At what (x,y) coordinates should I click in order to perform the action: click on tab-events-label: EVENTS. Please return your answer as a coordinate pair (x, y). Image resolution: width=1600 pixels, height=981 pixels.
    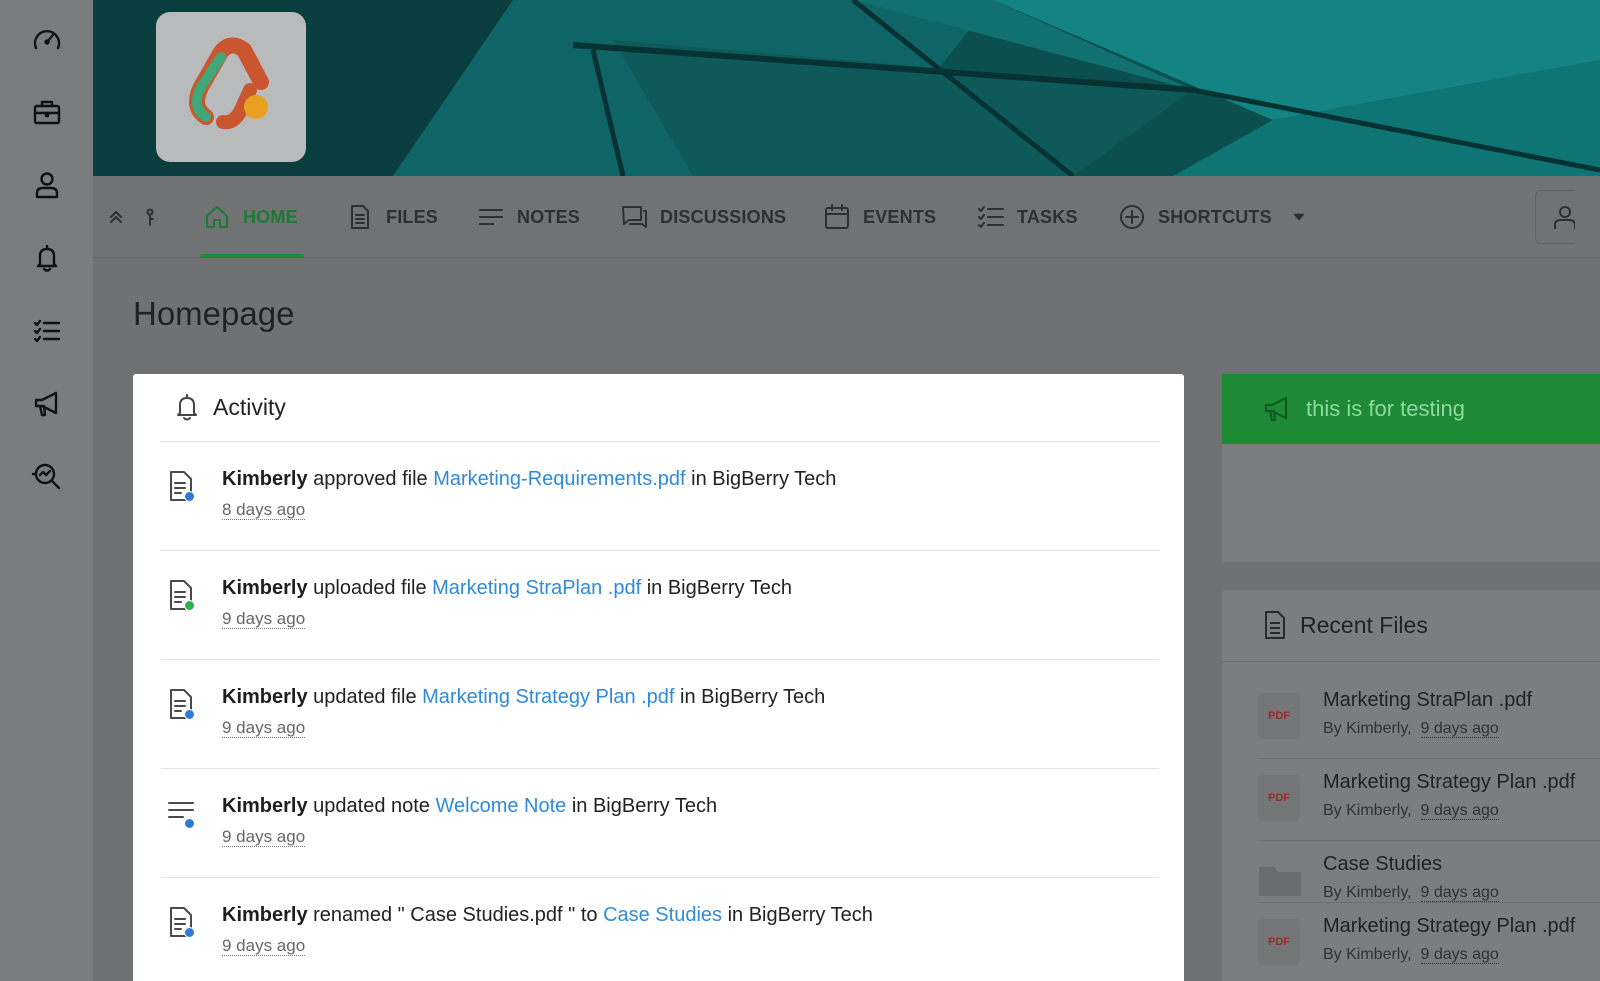
    Looking at the image, I should click on (900, 216).